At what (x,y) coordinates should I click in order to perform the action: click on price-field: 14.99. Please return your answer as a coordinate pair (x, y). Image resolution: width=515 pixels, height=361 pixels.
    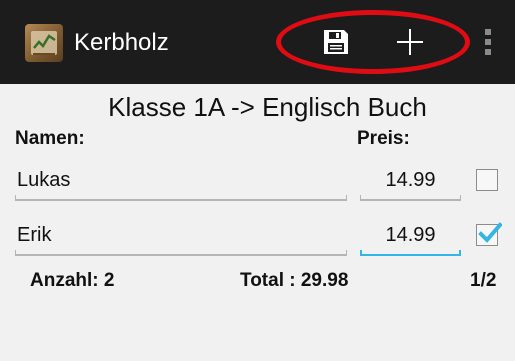
    Looking at the image, I should click on (410, 180).